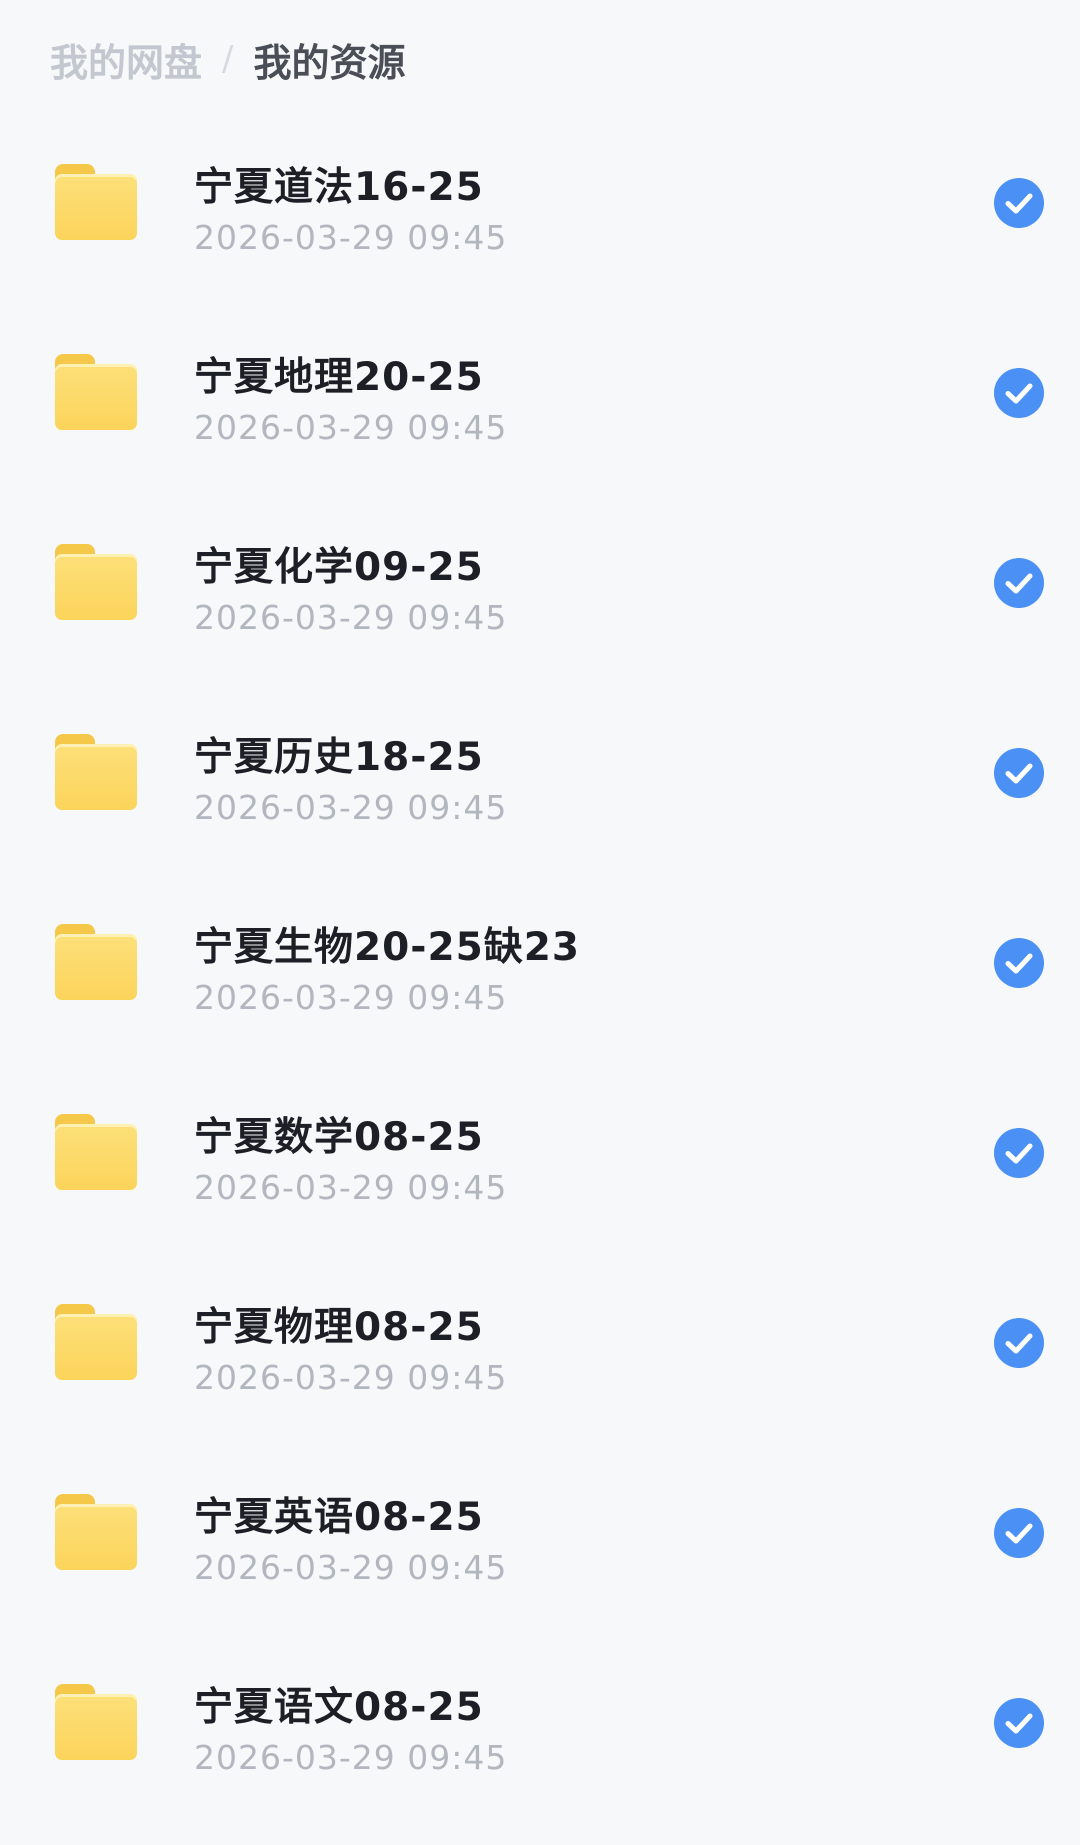 The height and width of the screenshot is (1845, 1080). I want to click on file-name: 宁夏语文08-25, so click(339, 1707).